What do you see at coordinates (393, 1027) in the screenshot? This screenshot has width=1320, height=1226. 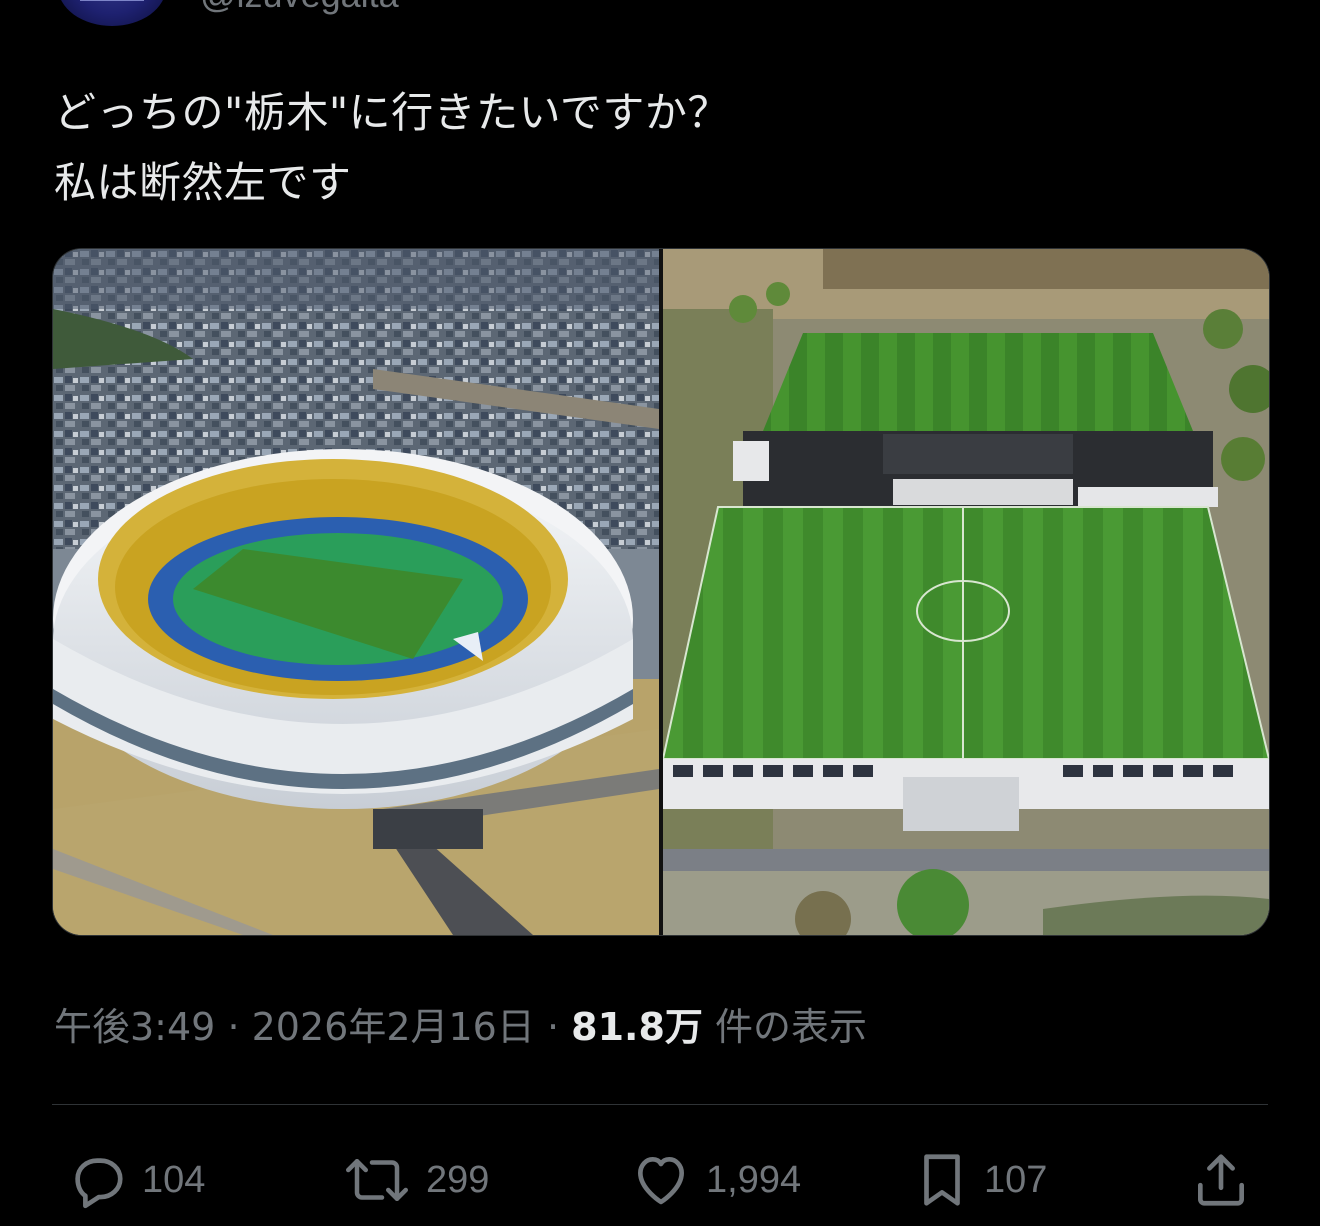 I see `tweet-date: 2026年2月16日` at bounding box center [393, 1027].